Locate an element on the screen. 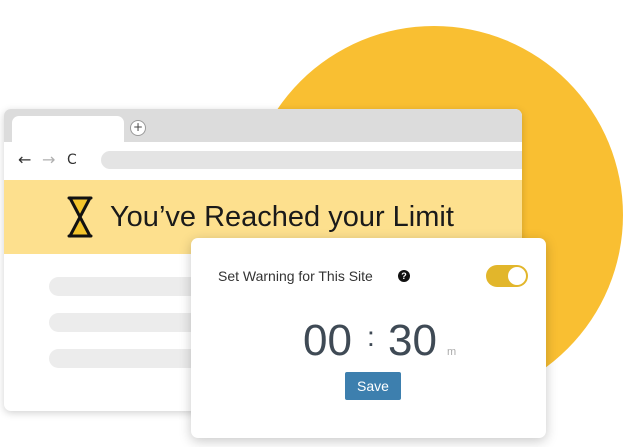 This screenshot has width=623, height=447. forward-arrow-icon: → is located at coordinates (48, 160).